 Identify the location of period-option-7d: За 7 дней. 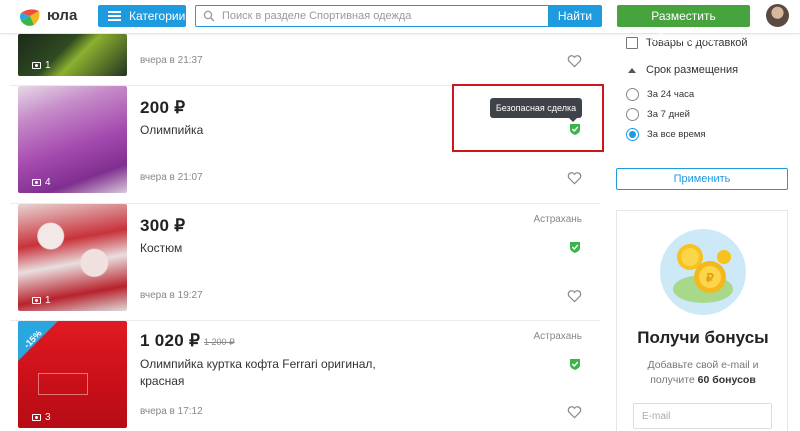
(658, 114).